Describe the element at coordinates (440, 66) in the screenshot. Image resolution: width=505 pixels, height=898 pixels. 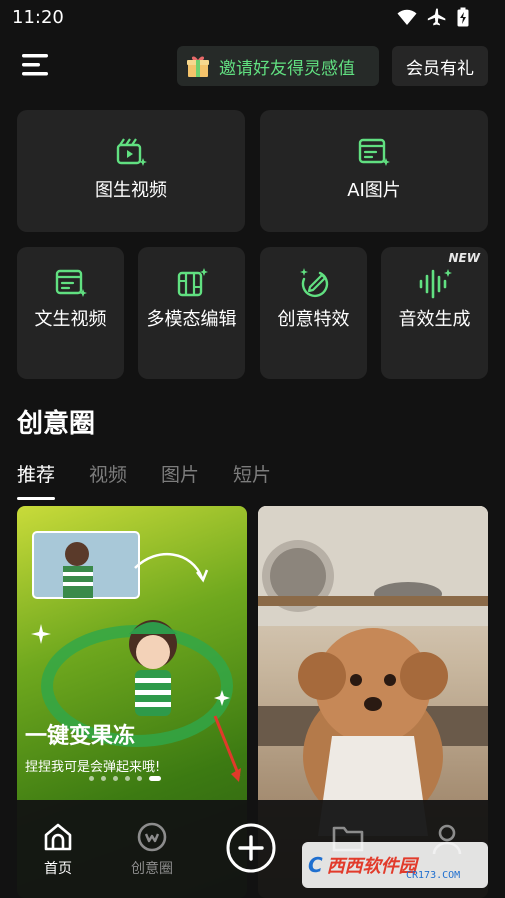
I see `vip-gift-button: 会员有礼` at that location.